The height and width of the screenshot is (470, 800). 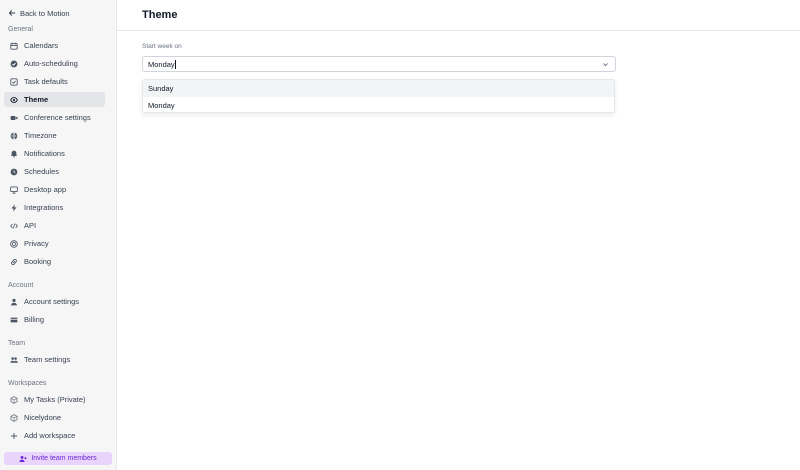 I want to click on sidebar-item-auto-scheduling: Auto-scheduling, so click(x=54, y=63).